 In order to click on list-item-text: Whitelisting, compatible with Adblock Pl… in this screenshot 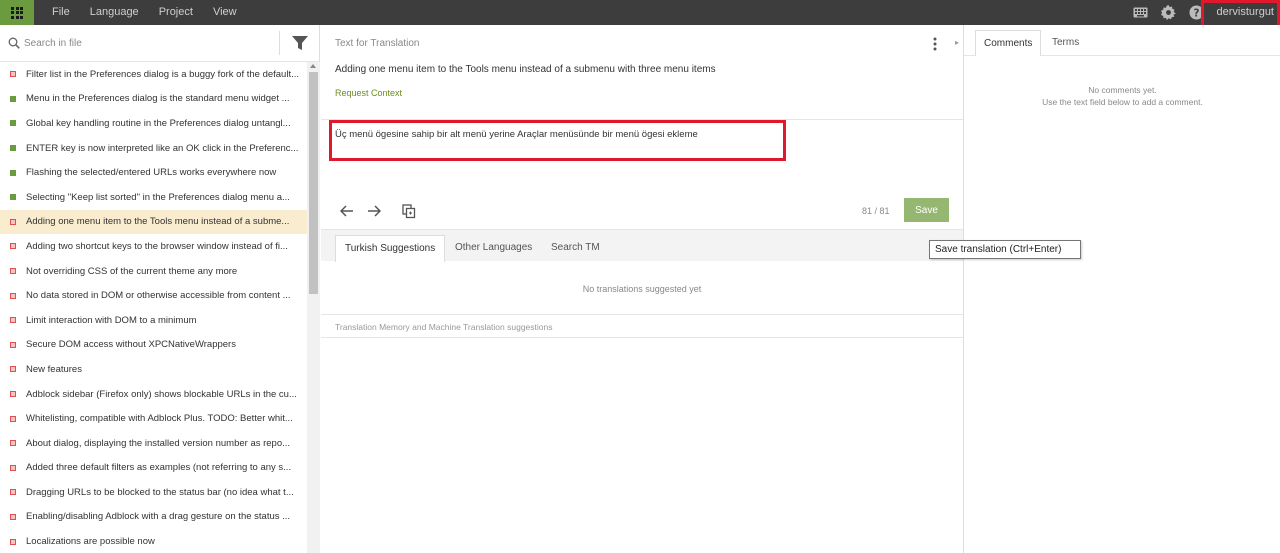, I will do `click(159, 419)`.